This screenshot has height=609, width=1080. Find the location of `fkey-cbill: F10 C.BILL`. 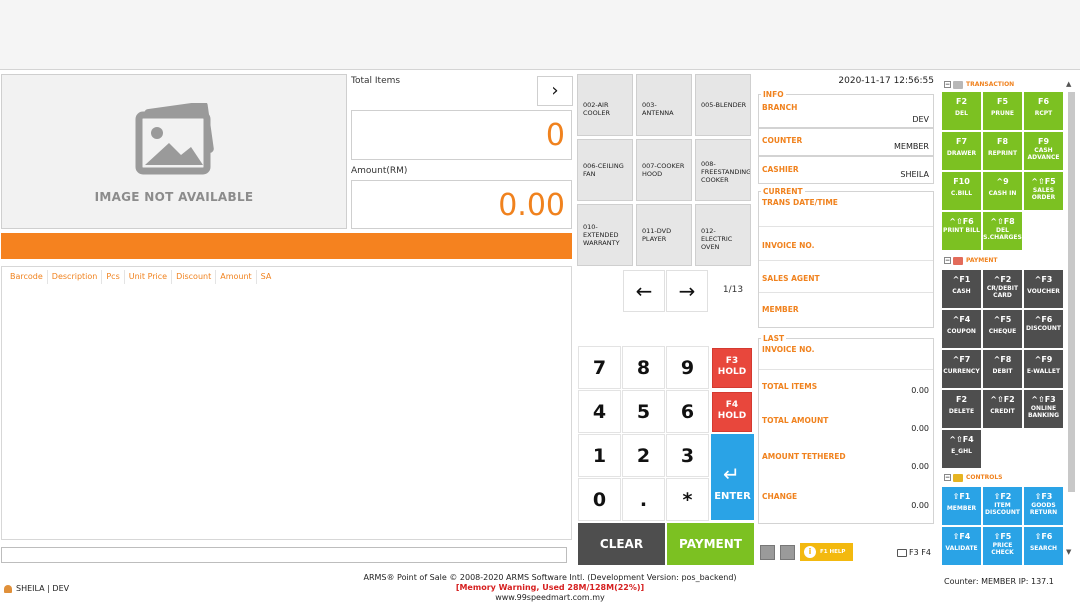

fkey-cbill: F10 C.BILL is located at coordinates (961, 191).